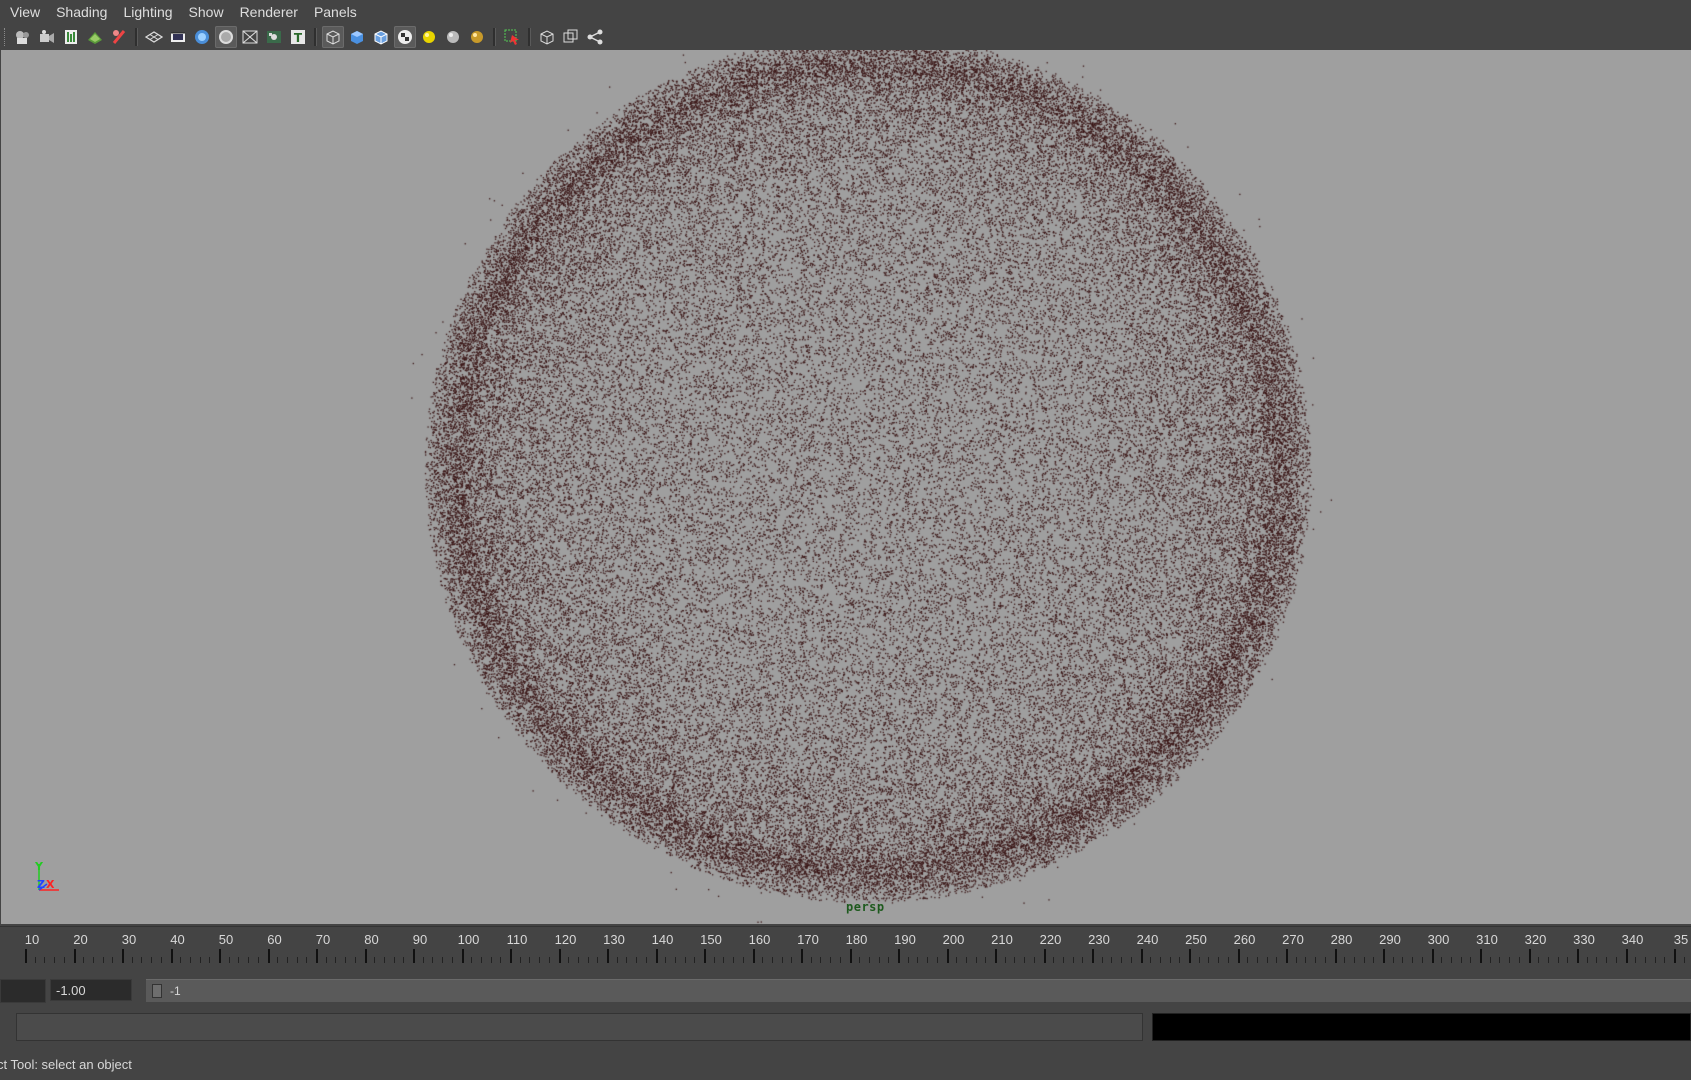 The image size is (1691, 1080). I want to click on bookmark-icon, so click(71, 37).